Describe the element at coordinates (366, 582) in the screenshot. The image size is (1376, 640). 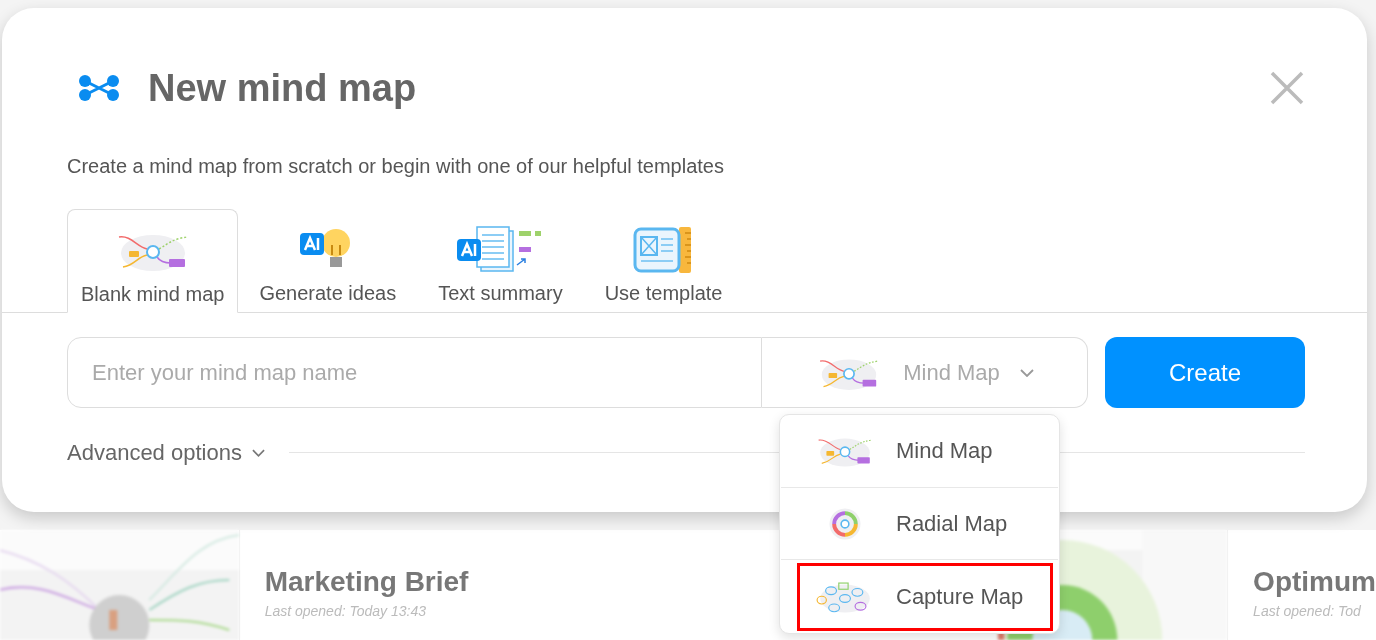
I see `card-title: Marketing Brief` at that location.